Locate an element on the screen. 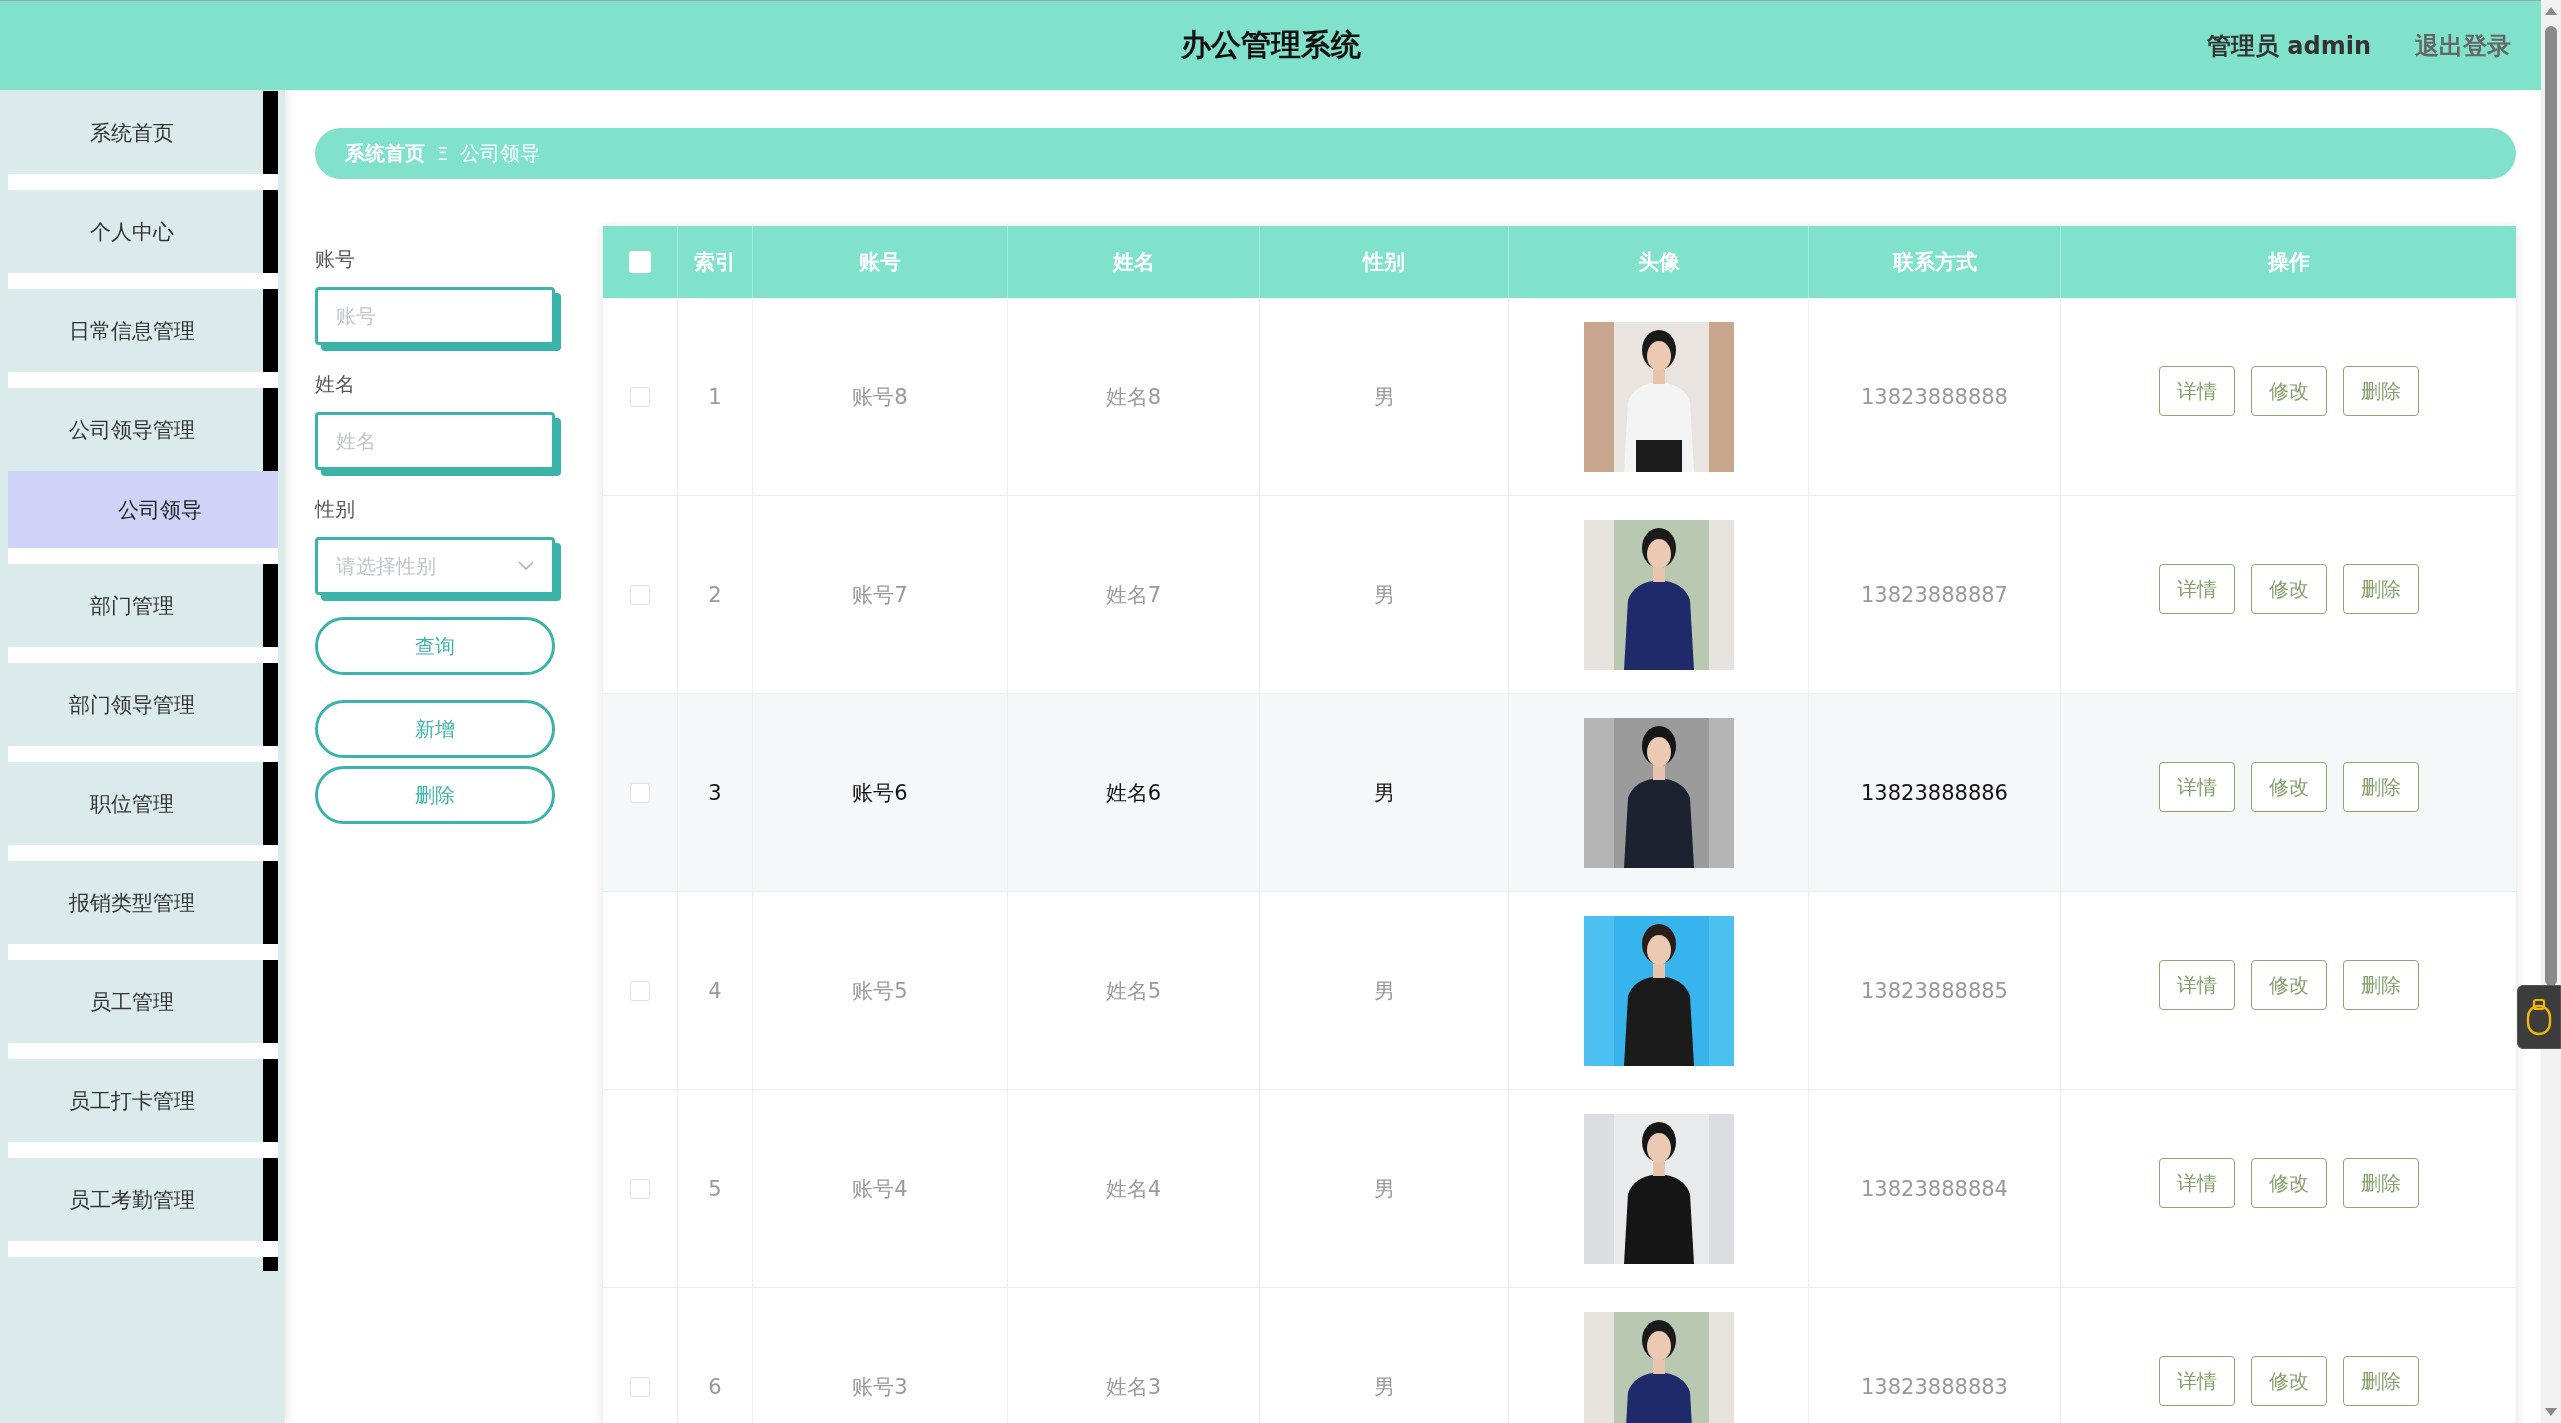  form-button: 新增 is located at coordinates (435, 729).